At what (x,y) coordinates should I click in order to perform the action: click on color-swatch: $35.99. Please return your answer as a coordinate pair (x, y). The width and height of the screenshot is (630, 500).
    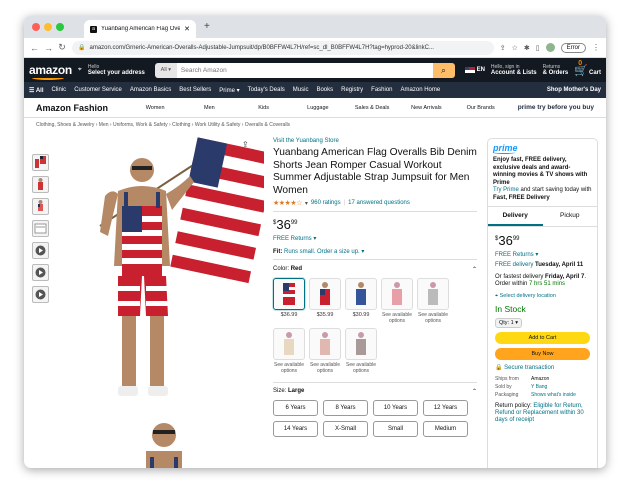
    Looking at the image, I should click on (325, 301).